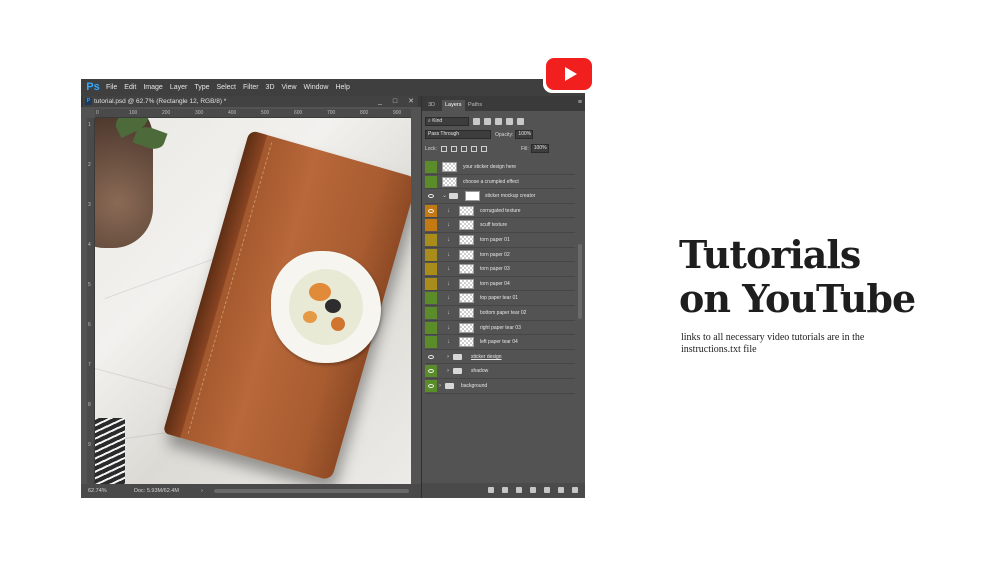 The image size is (1005, 565). Describe the element at coordinates (500, 386) in the screenshot. I see `layer-row: › background` at that location.